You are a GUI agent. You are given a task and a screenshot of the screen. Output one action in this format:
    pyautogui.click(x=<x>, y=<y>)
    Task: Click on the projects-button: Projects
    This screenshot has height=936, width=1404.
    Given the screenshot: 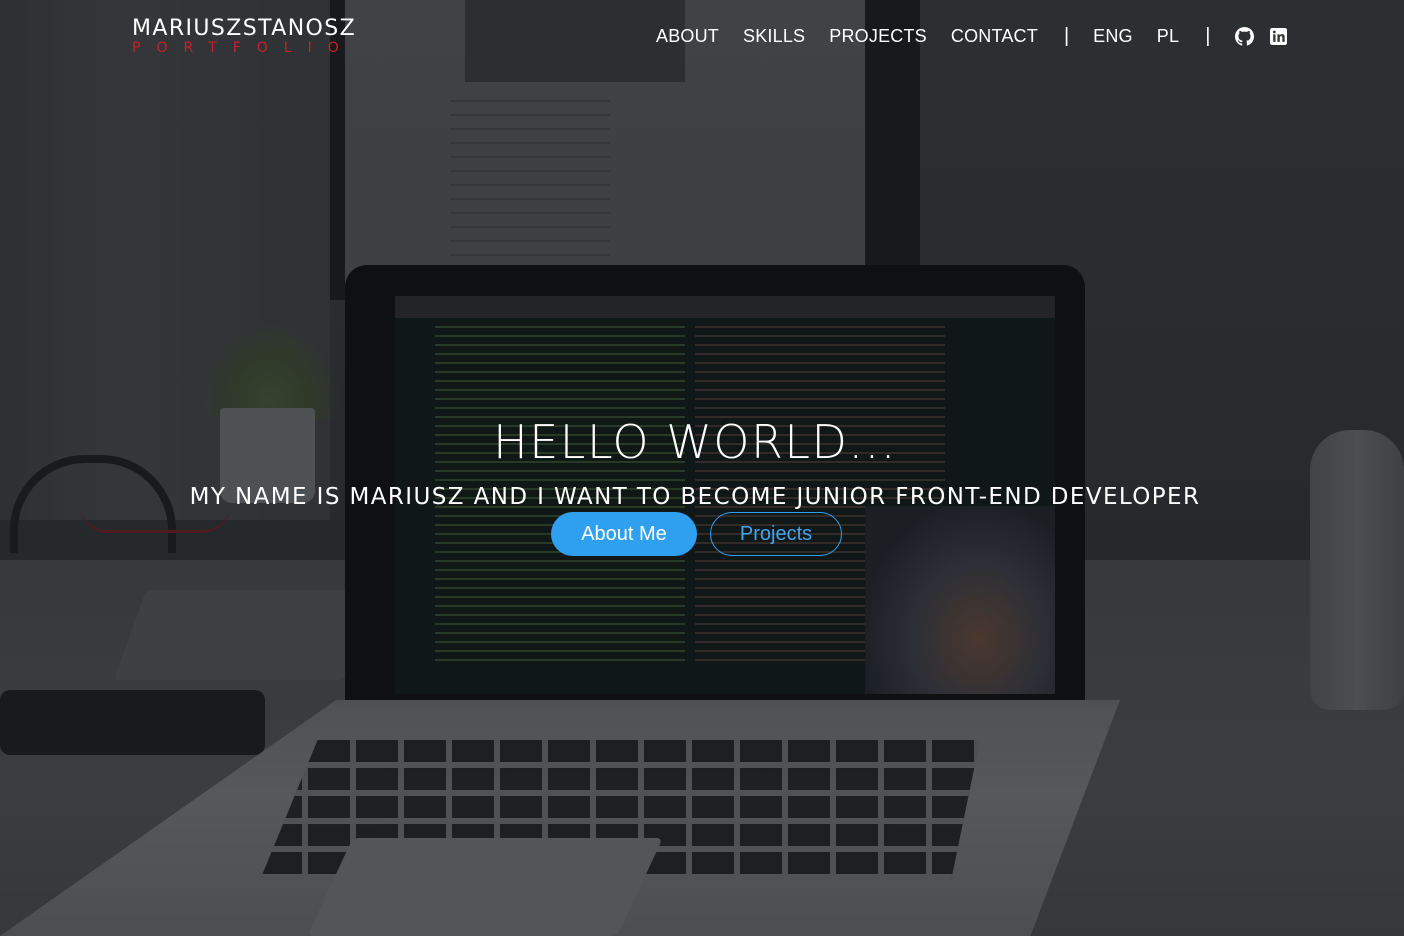 What is the action you would take?
    pyautogui.click(x=776, y=534)
    